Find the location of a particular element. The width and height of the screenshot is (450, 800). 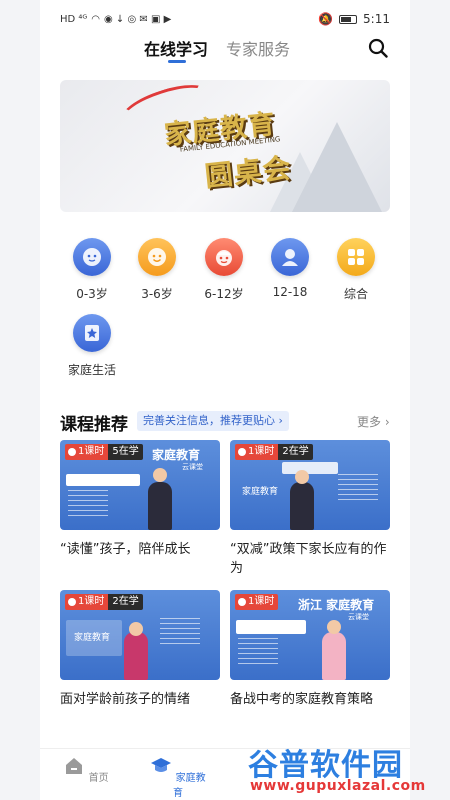

section-title: 课程推荐 is located at coordinates (94, 425).